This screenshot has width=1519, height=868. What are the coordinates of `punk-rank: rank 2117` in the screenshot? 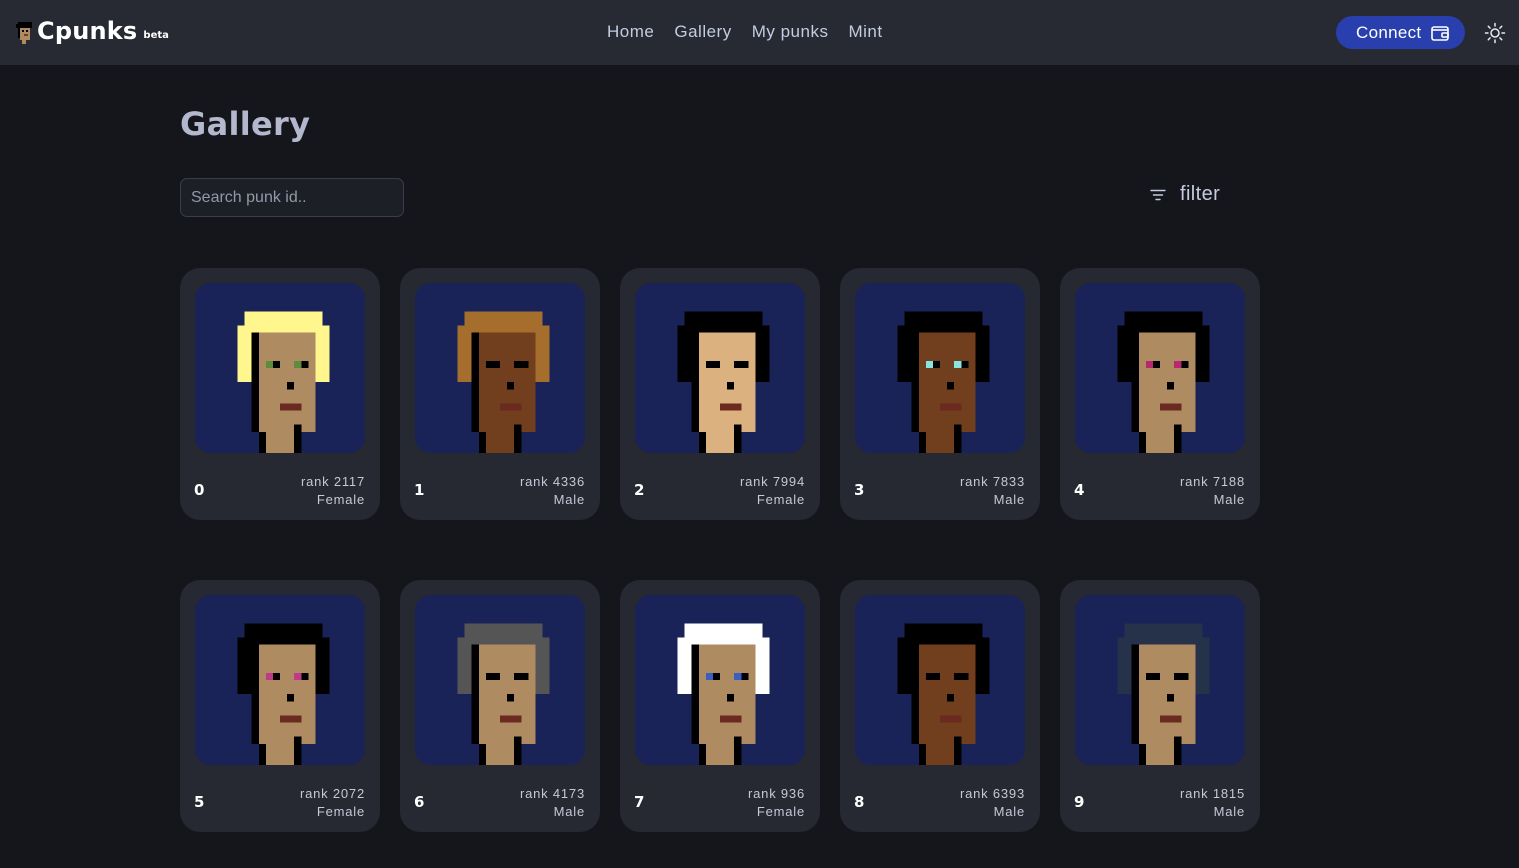 It's located at (332, 481).